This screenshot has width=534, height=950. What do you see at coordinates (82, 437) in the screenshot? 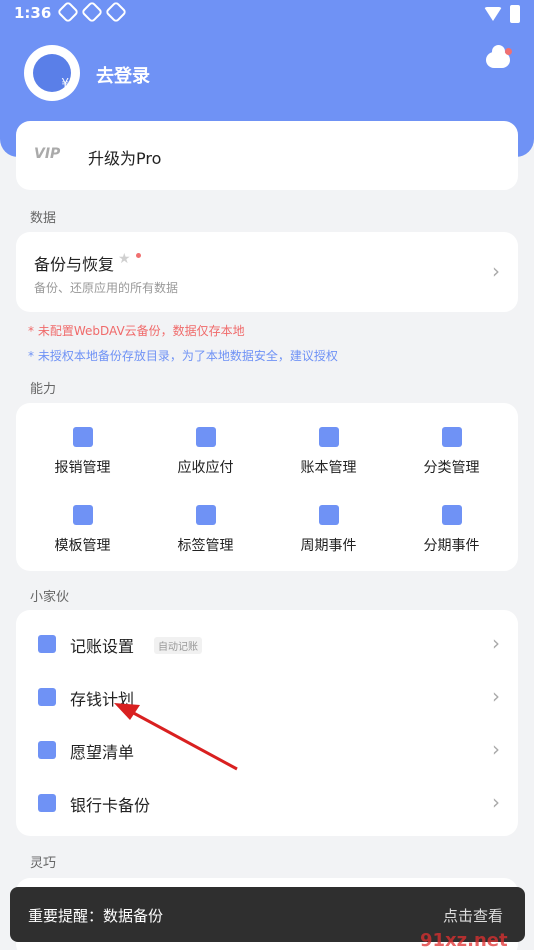
I see `reimbursement-icon` at bounding box center [82, 437].